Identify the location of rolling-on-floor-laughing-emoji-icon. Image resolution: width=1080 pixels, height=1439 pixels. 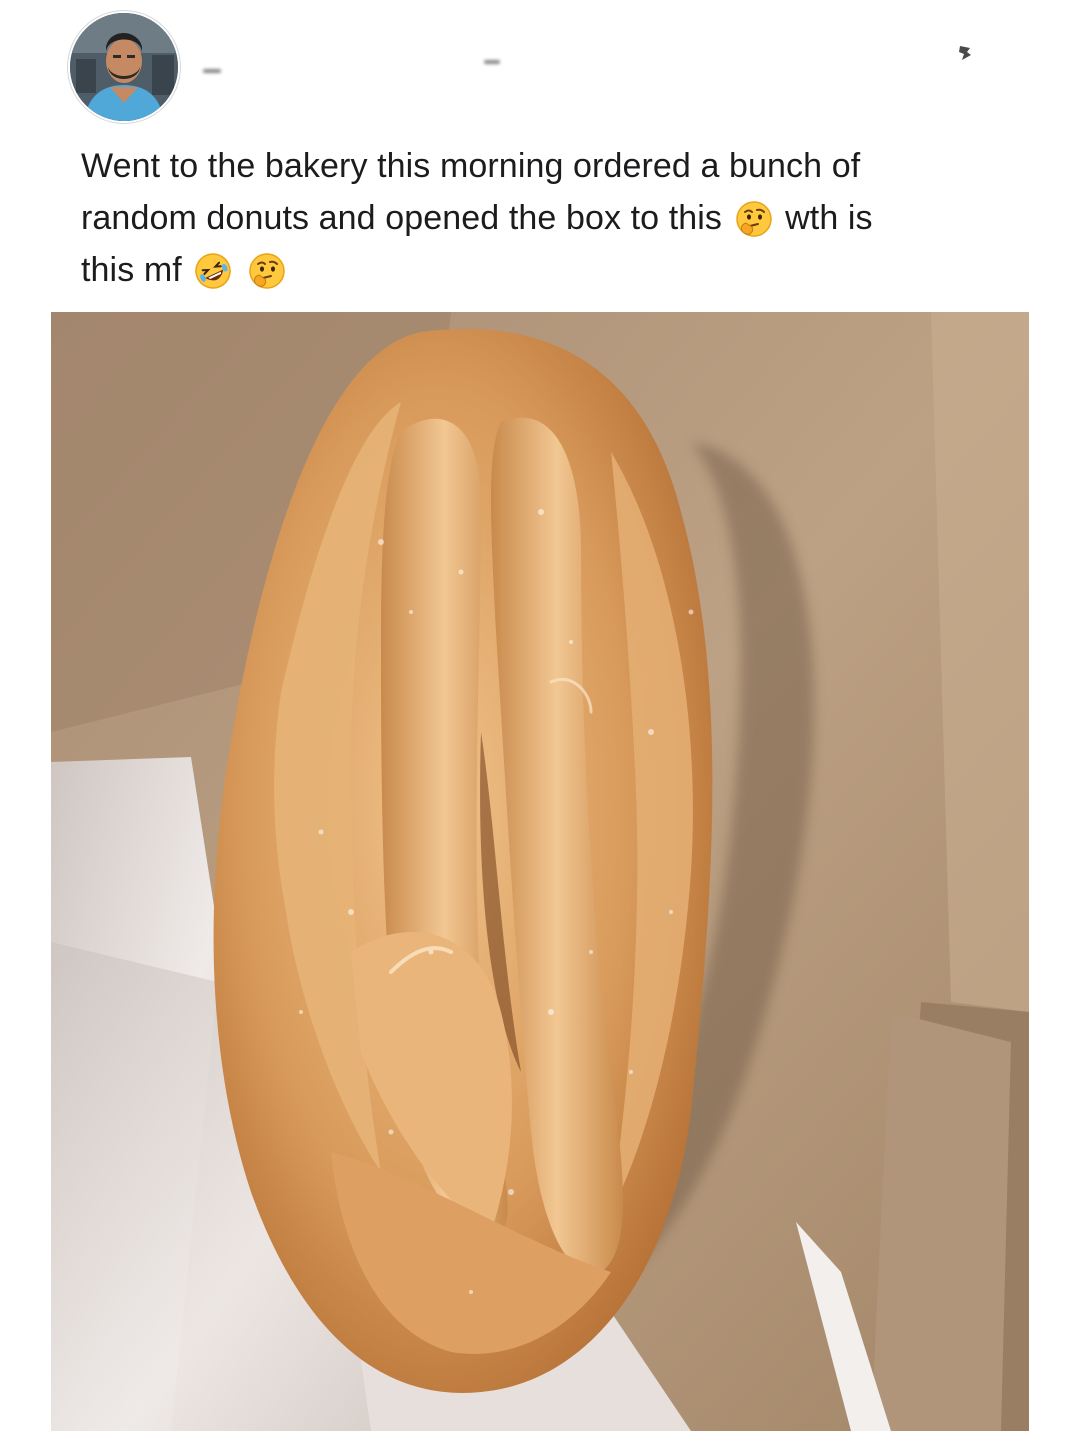
(213, 271).